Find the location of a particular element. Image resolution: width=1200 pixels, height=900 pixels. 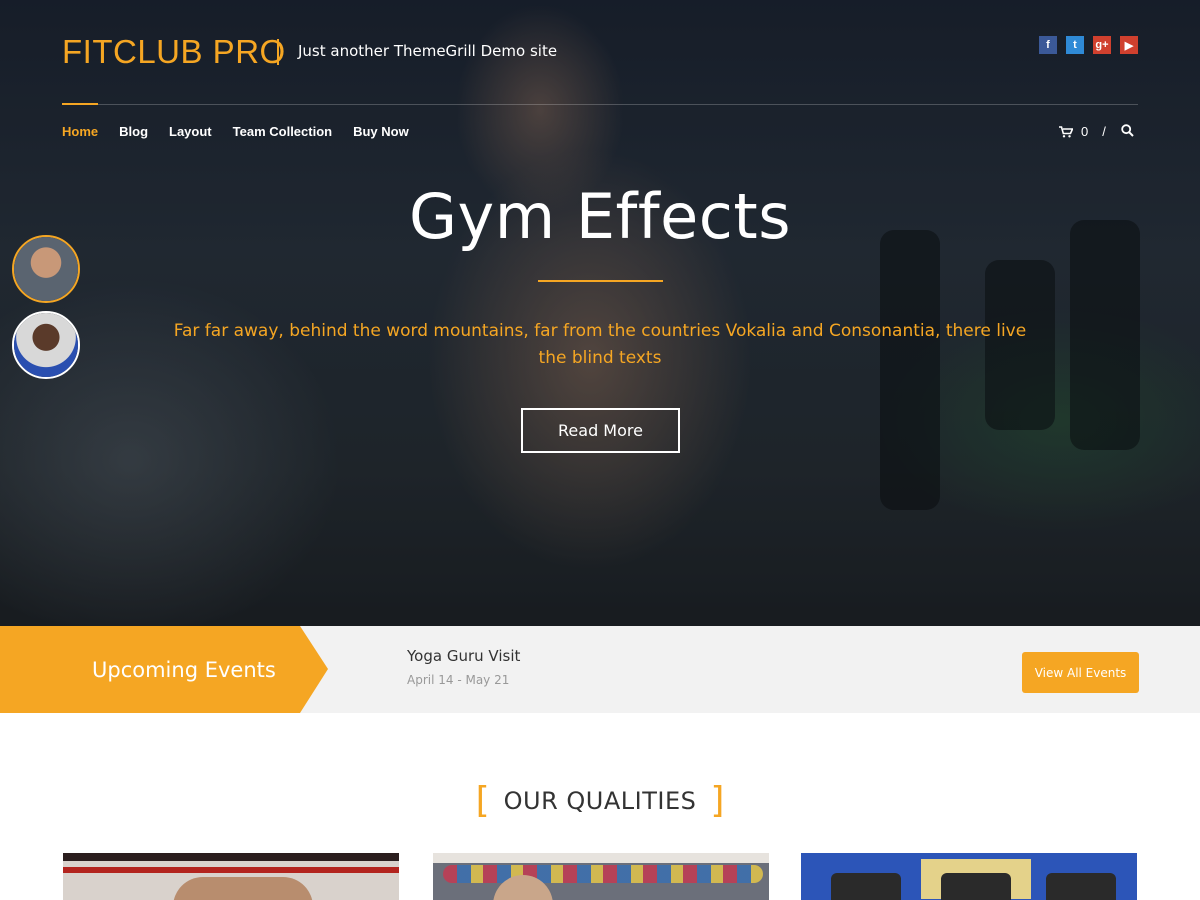

logo-divider is located at coordinates (278, 52).